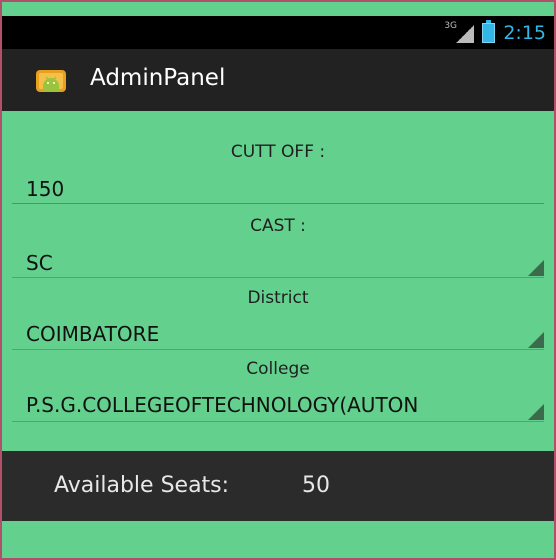  Describe the element at coordinates (158, 78) in the screenshot. I see `app-title: AdminPanel` at that location.